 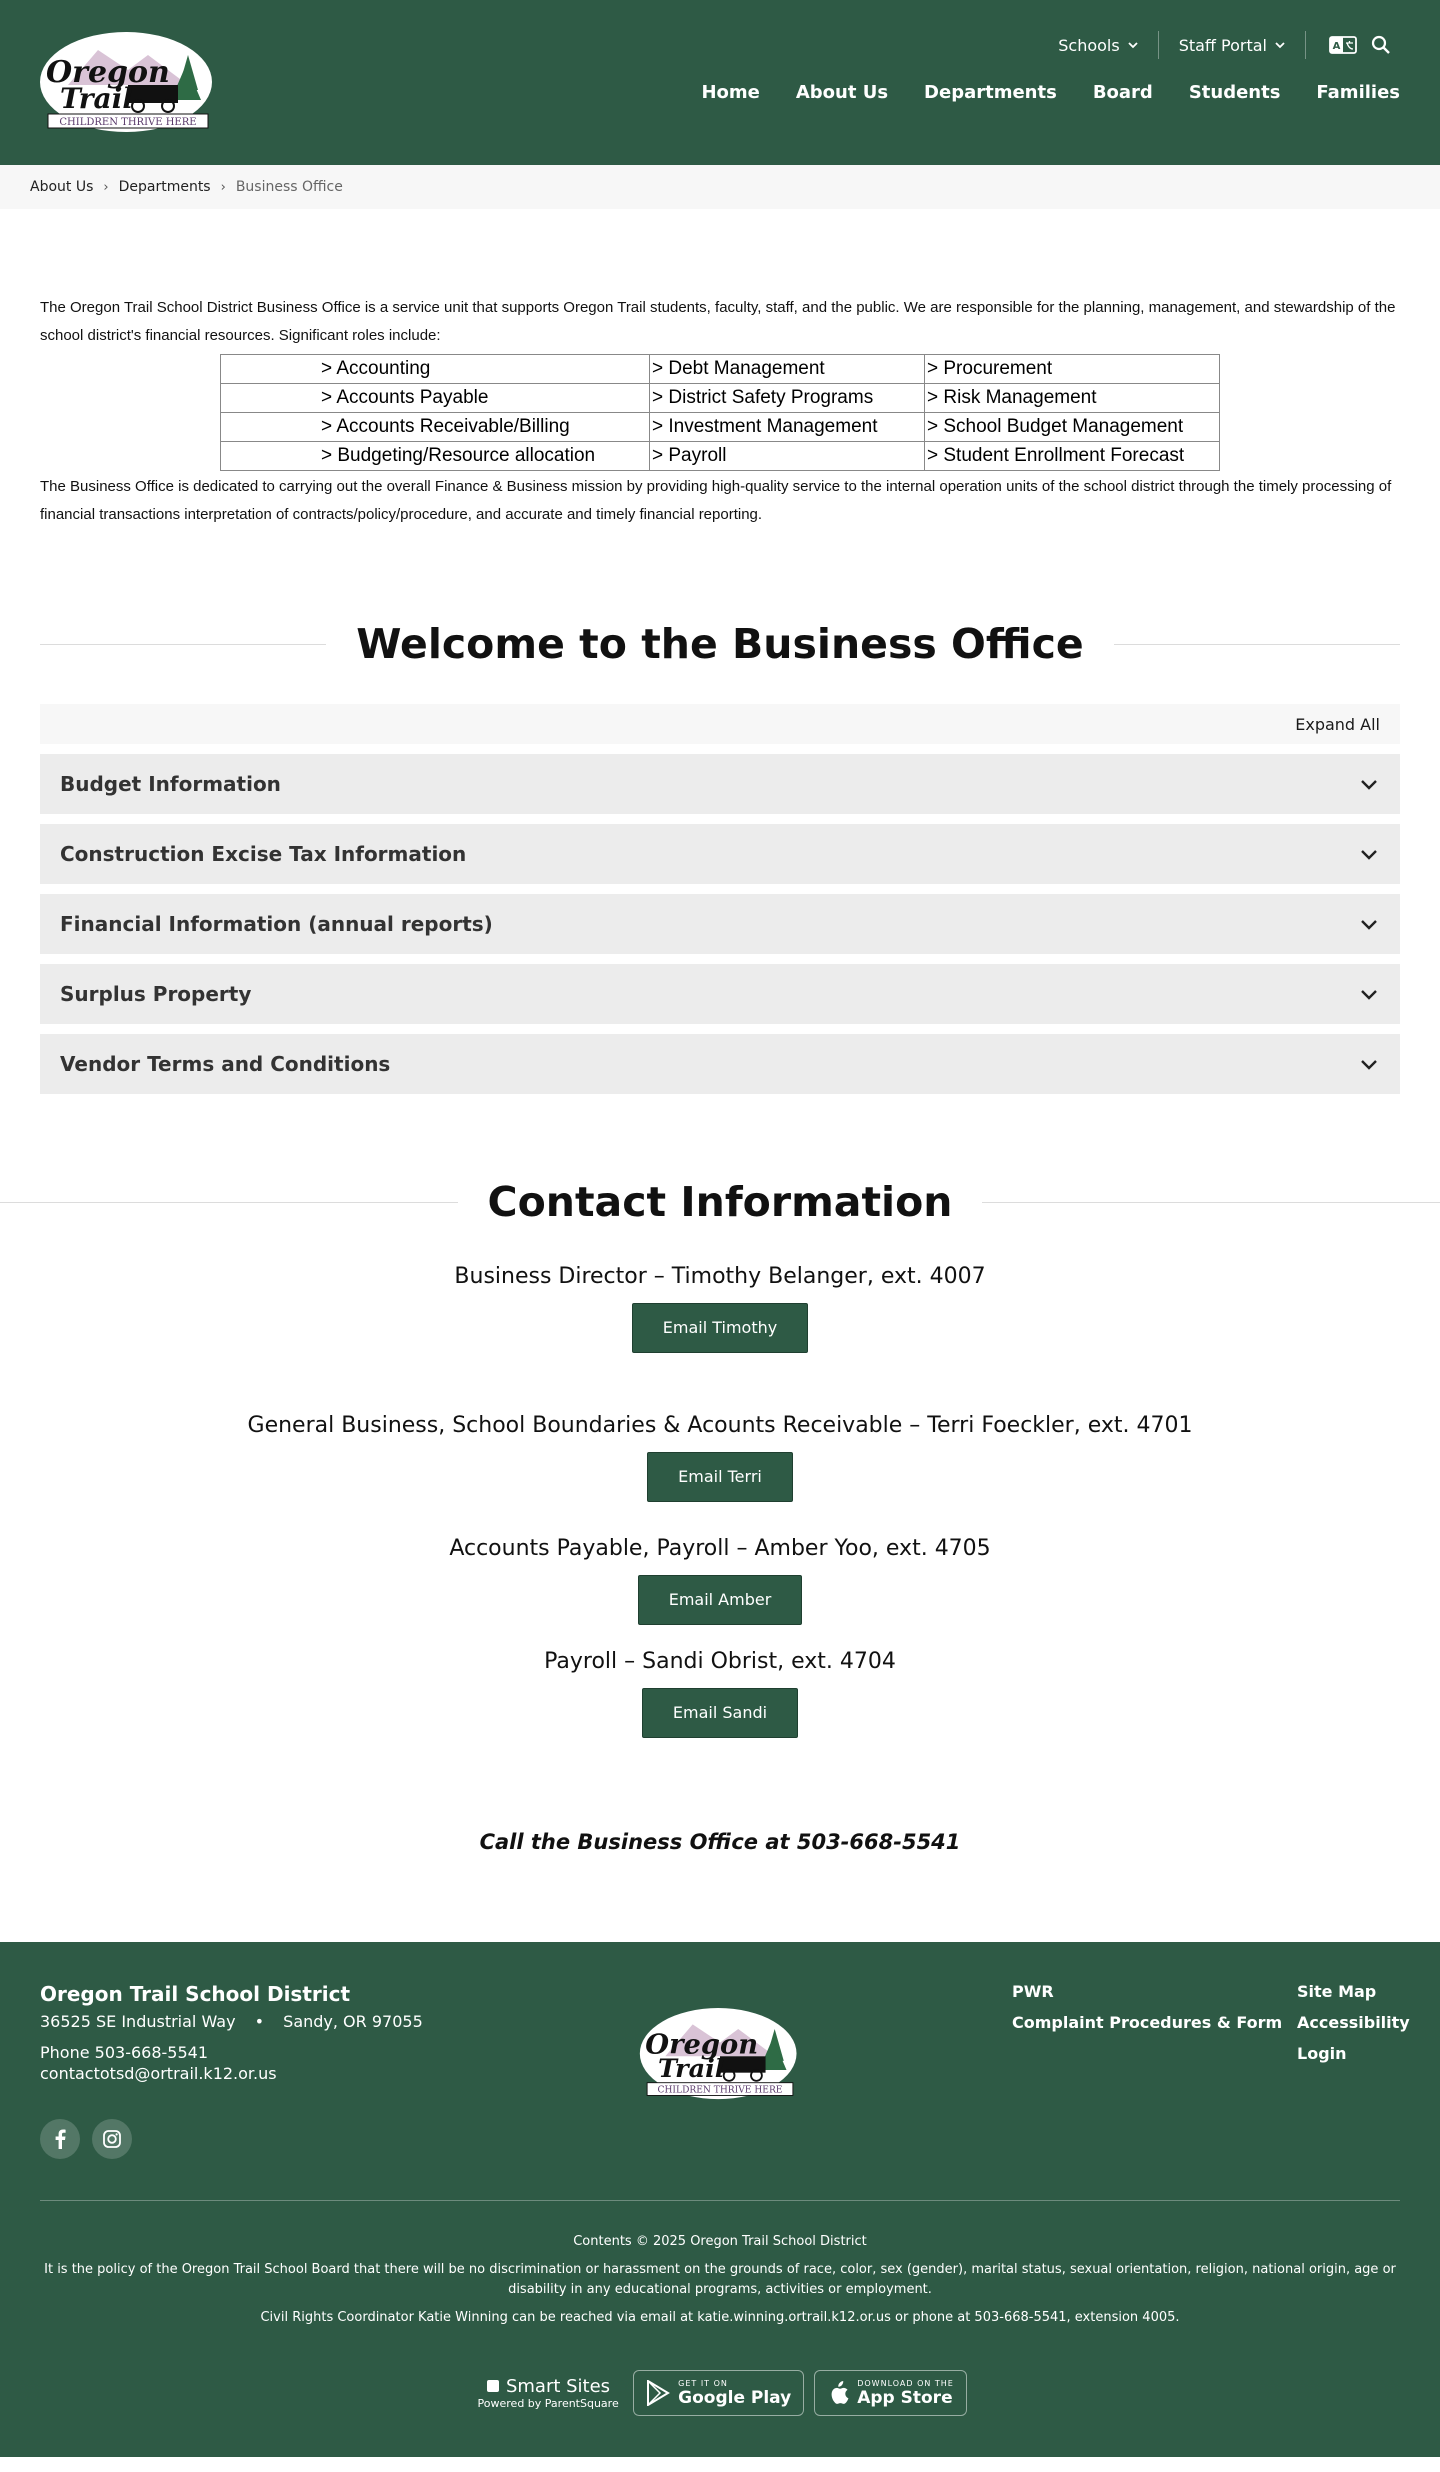 I want to click on table-cell: > School Budget Management, so click(x=1072, y=427).